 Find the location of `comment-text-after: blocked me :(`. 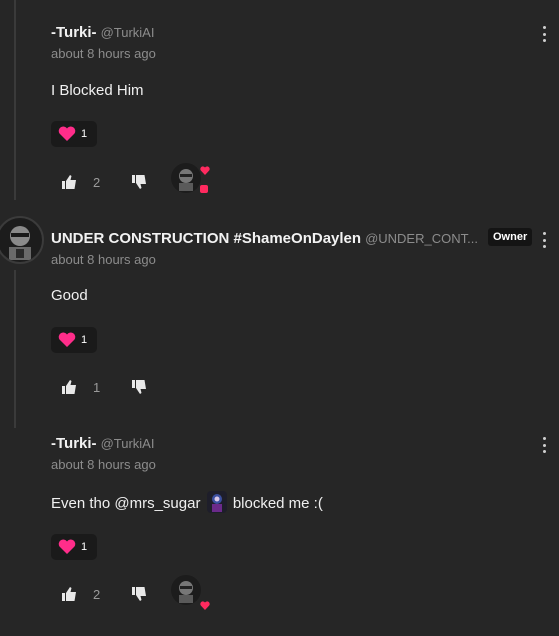

comment-text-after: blocked me :( is located at coordinates (277, 503).